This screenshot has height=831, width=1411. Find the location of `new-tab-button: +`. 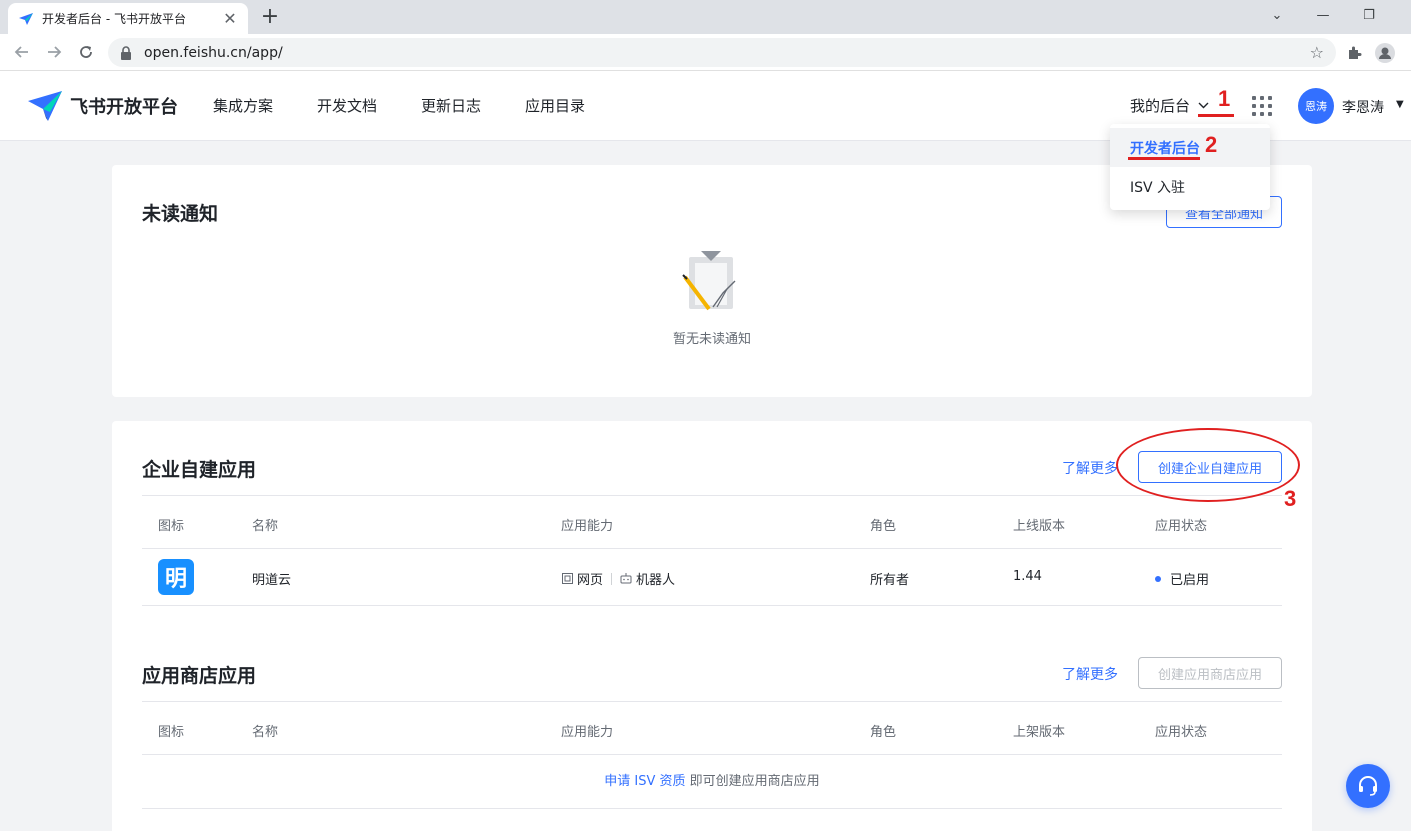

new-tab-button: + is located at coordinates (270, 17).